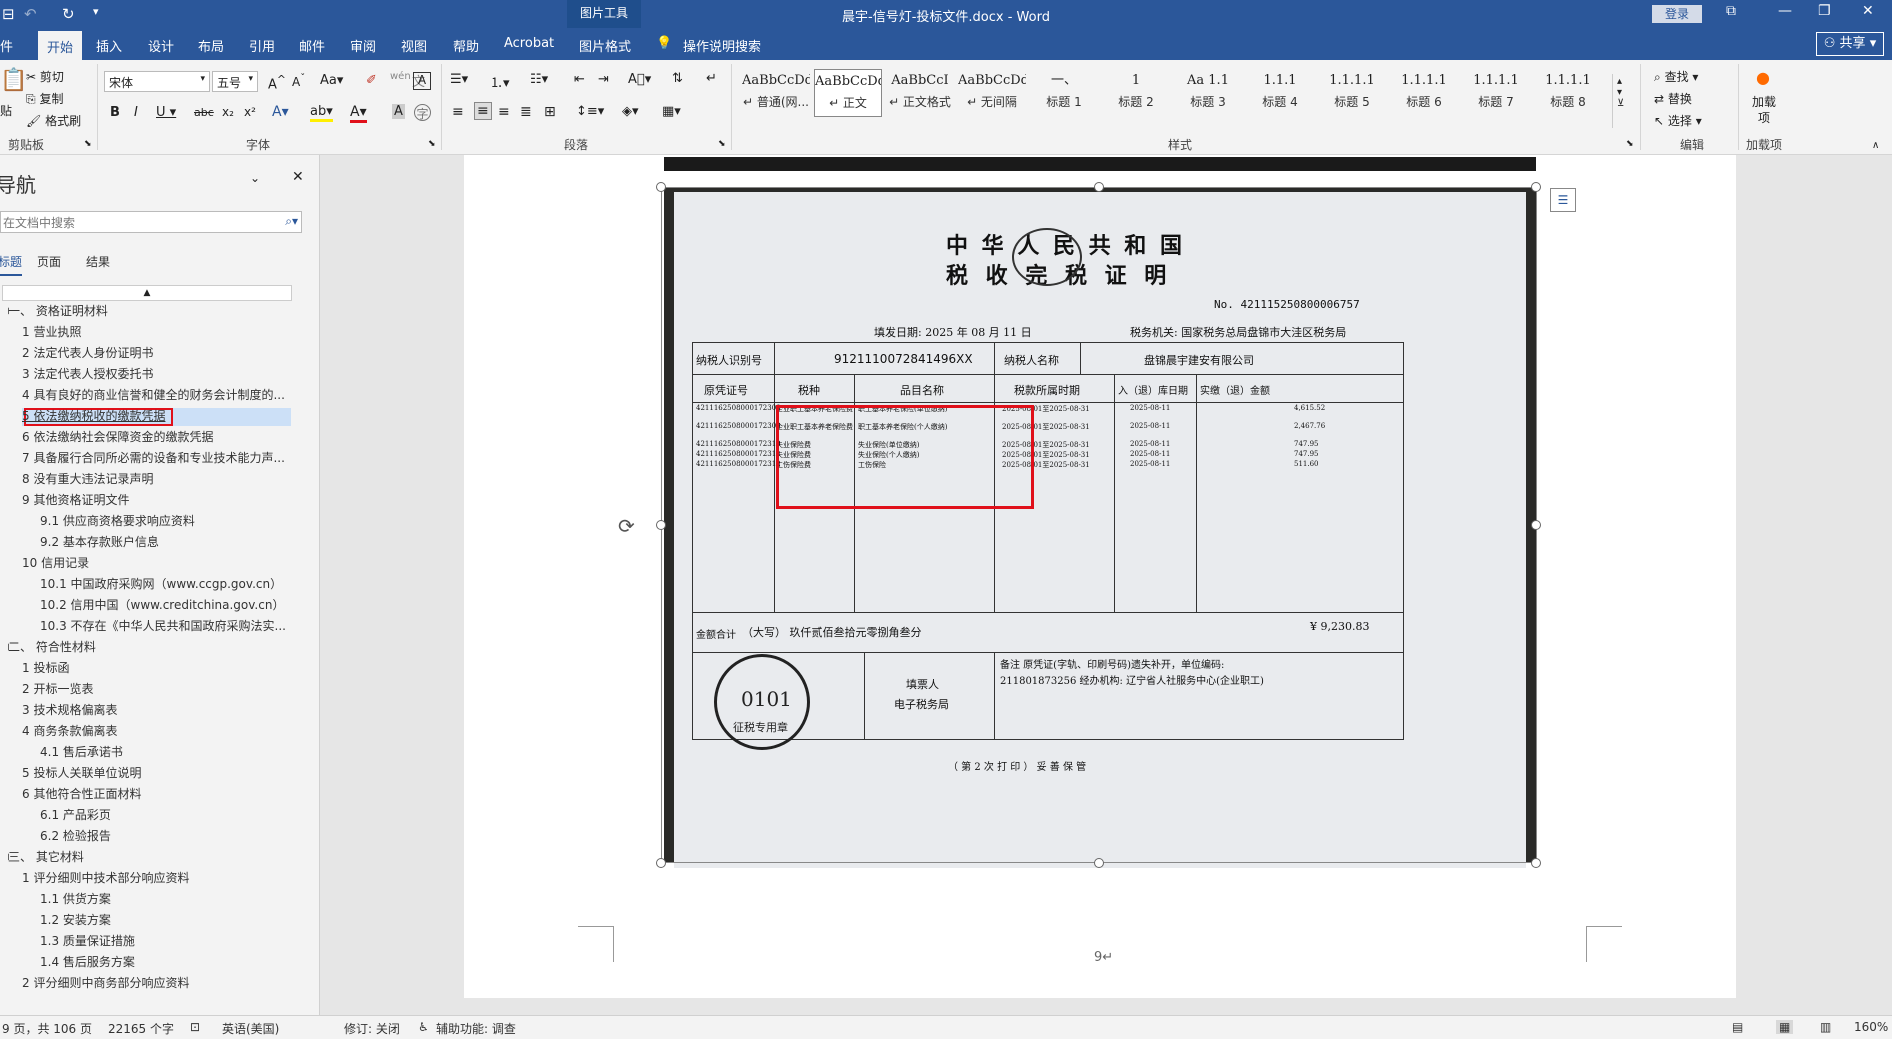 The image size is (1892, 1039). I want to click on nav-heading-item: ◢一、 资格证明材料, so click(163, 311).